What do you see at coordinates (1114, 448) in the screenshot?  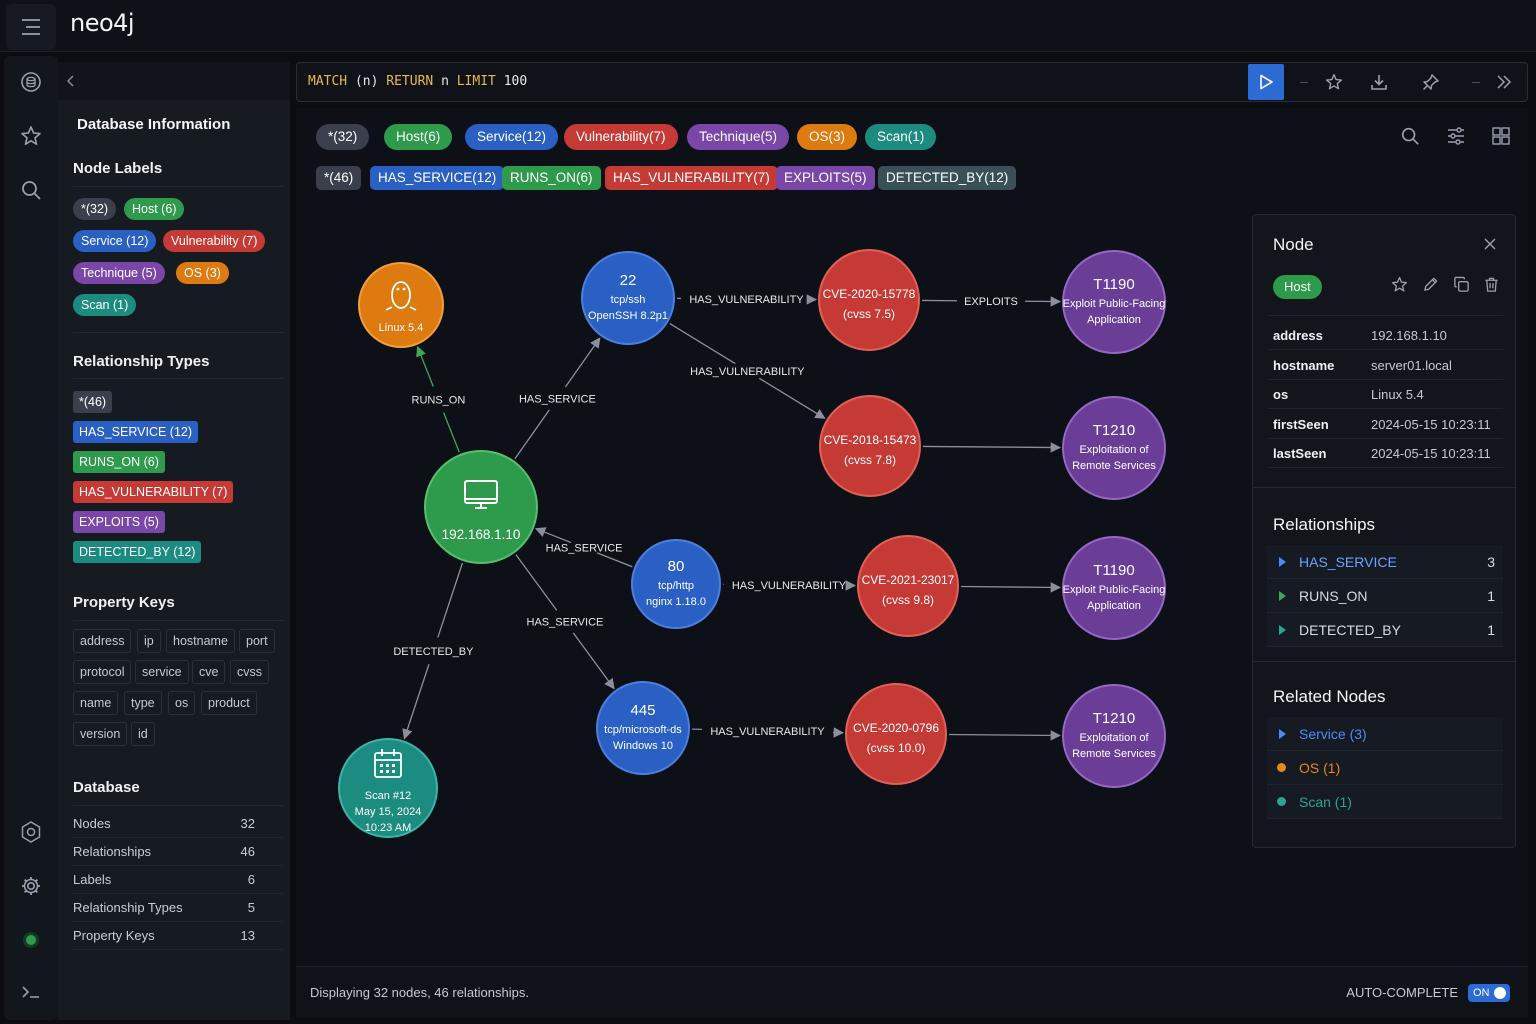 I see `graph-node-t2: T1210 Exploitation of Remote Services` at bounding box center [1114, 448].